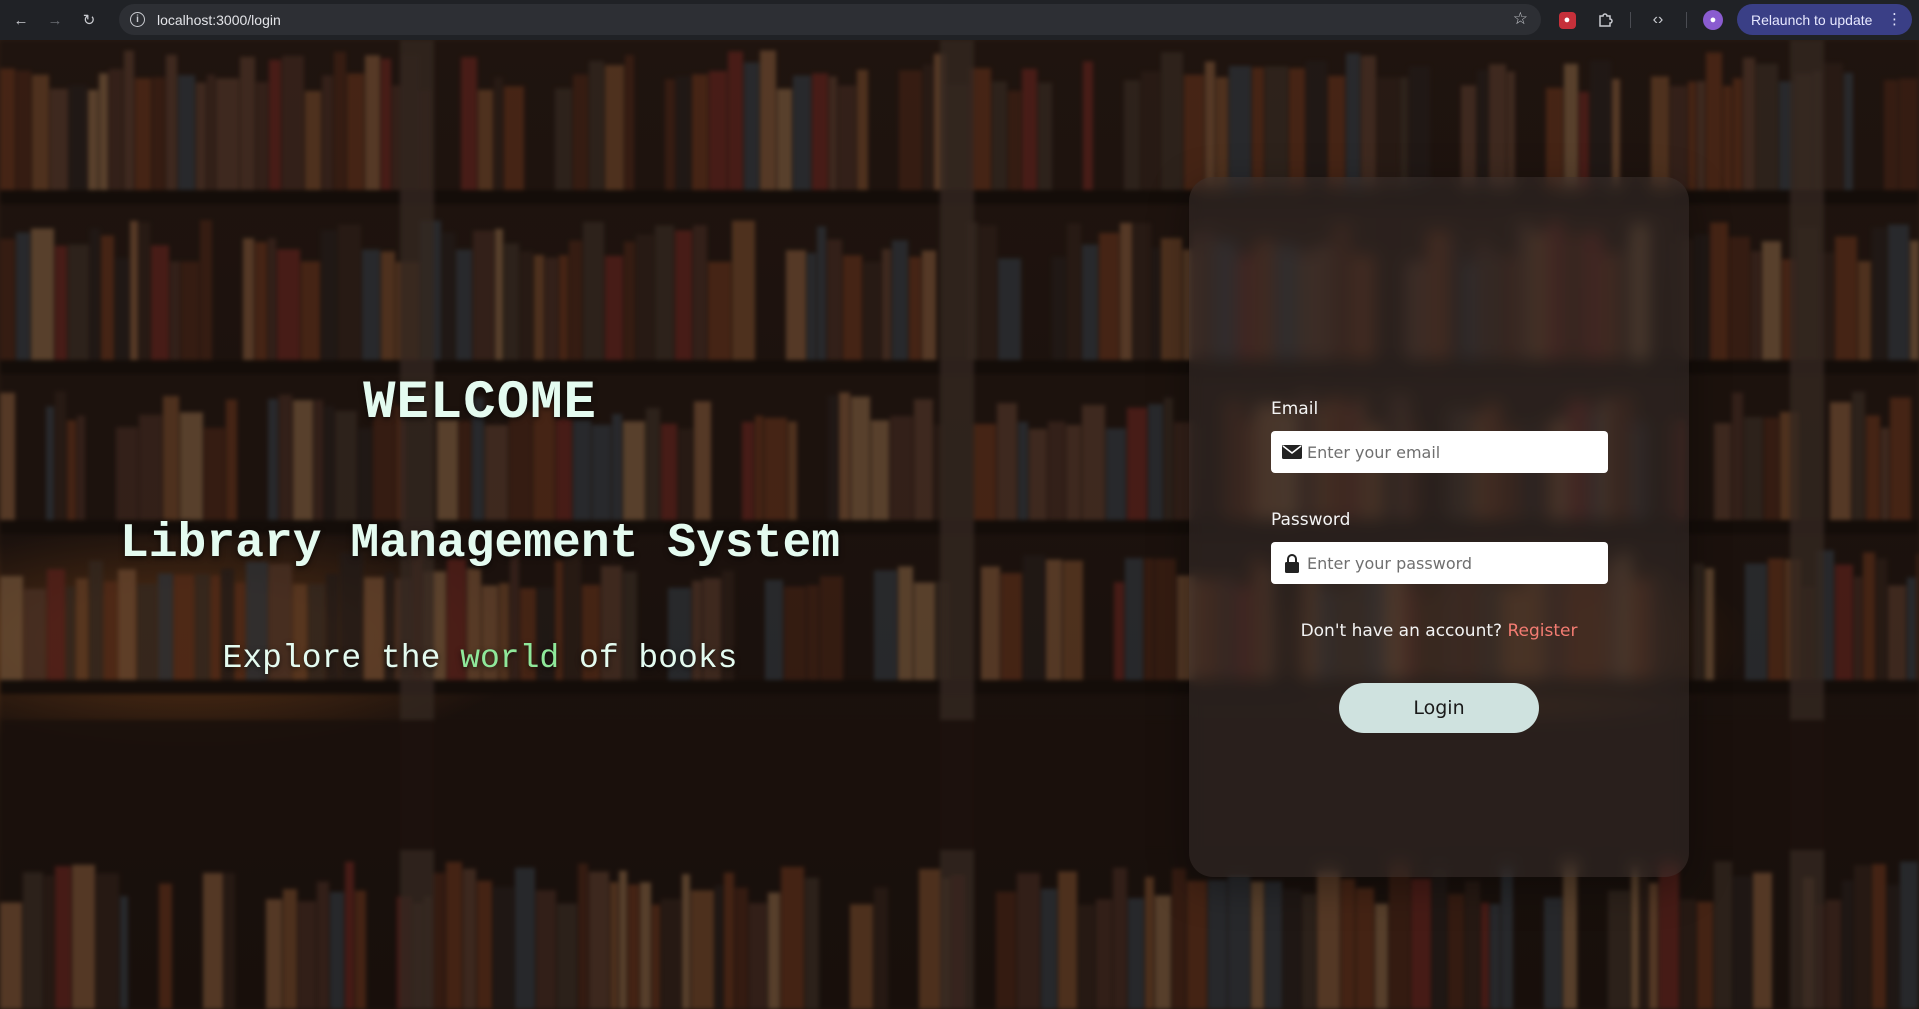 This screenshot has width=1919, height=1009. I want to click on email-field, so click(1452, 452).